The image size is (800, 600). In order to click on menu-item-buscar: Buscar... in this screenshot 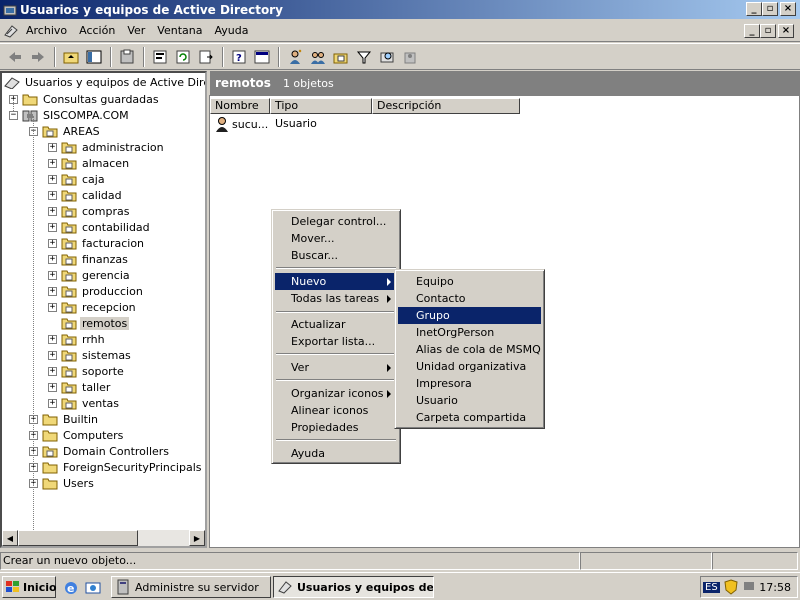, I will do `click(336, 255)`.